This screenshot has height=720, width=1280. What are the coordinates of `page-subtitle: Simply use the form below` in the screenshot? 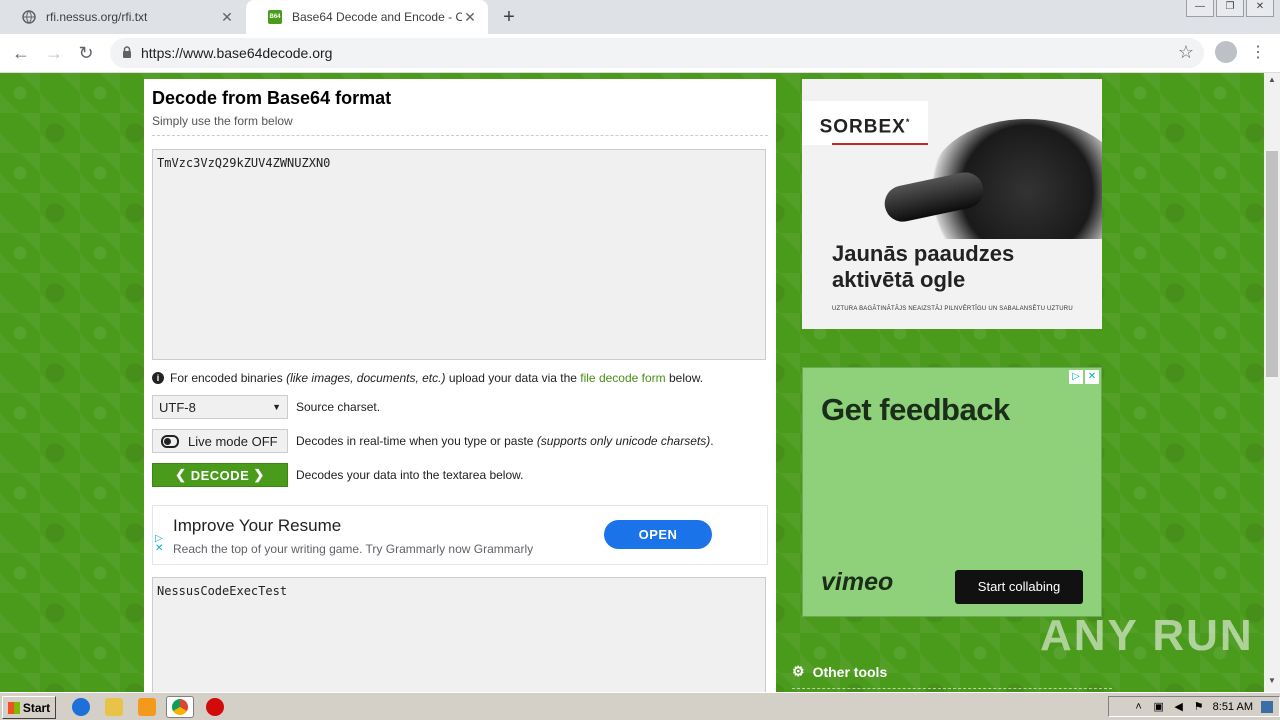 It's located at (222, 121).